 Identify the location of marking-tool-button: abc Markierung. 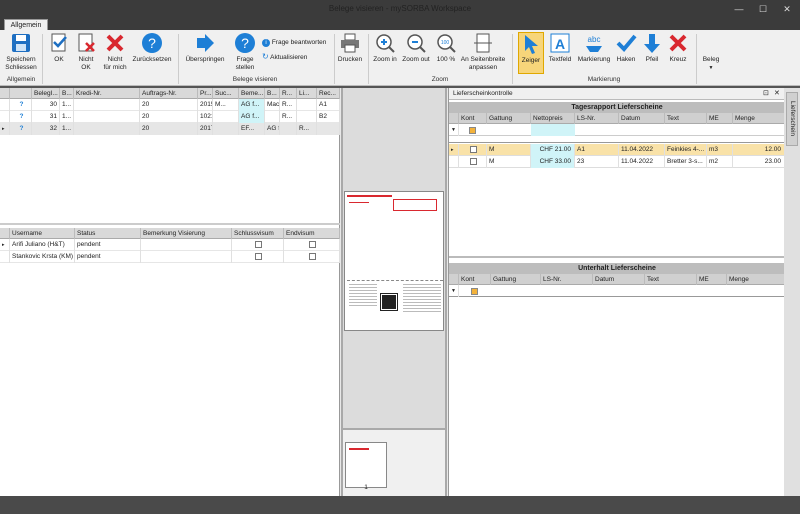
(594, 48).